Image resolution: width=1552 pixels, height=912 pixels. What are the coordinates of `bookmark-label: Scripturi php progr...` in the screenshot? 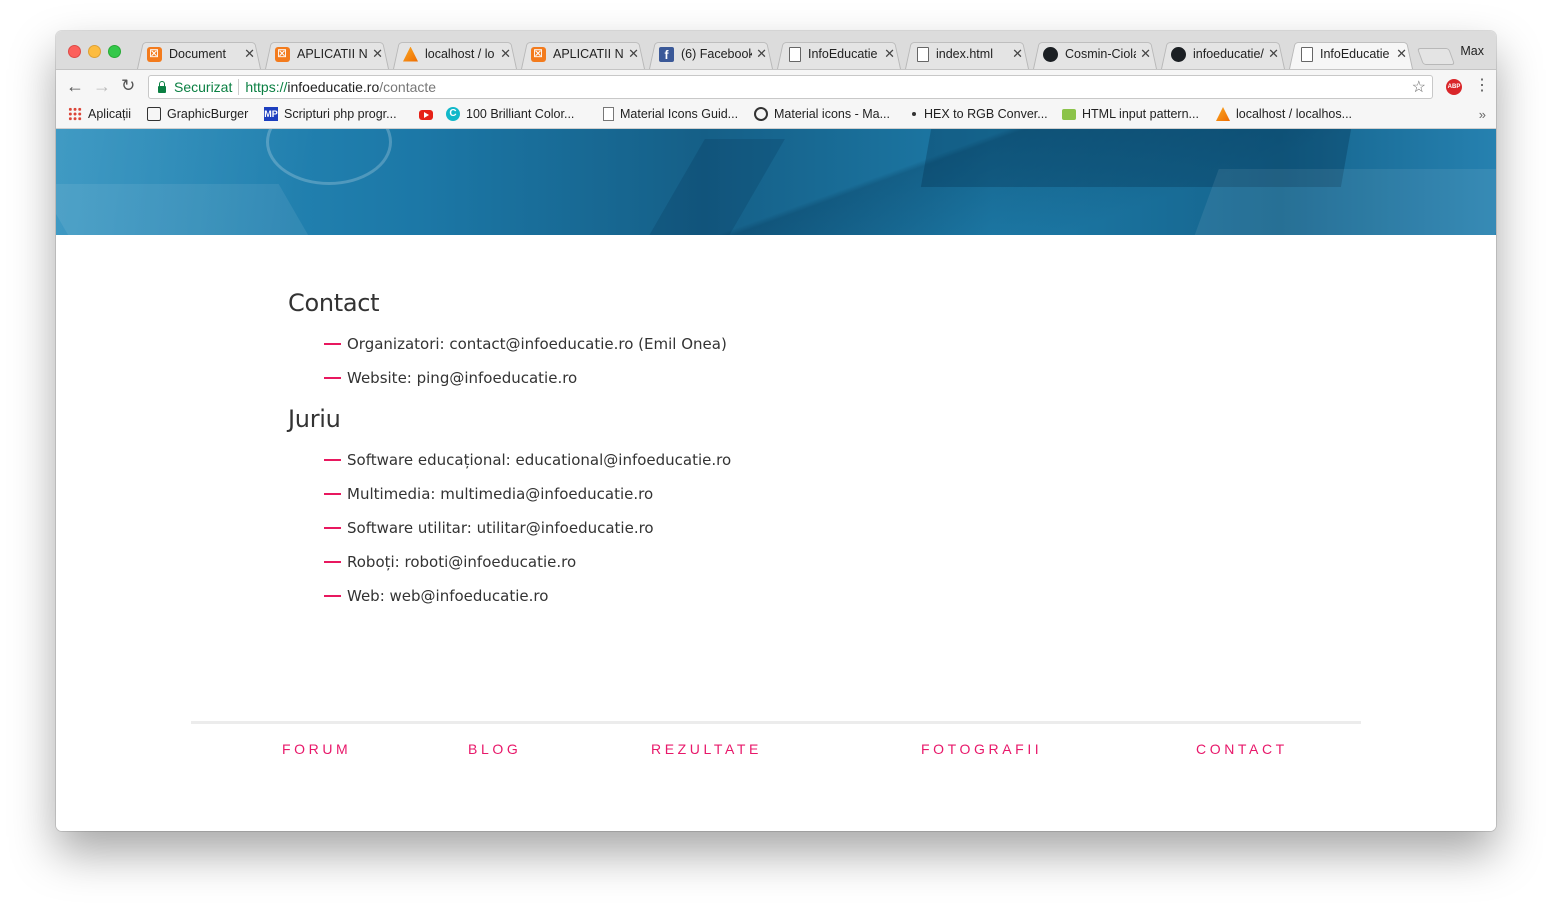 It's located at (340, 114).